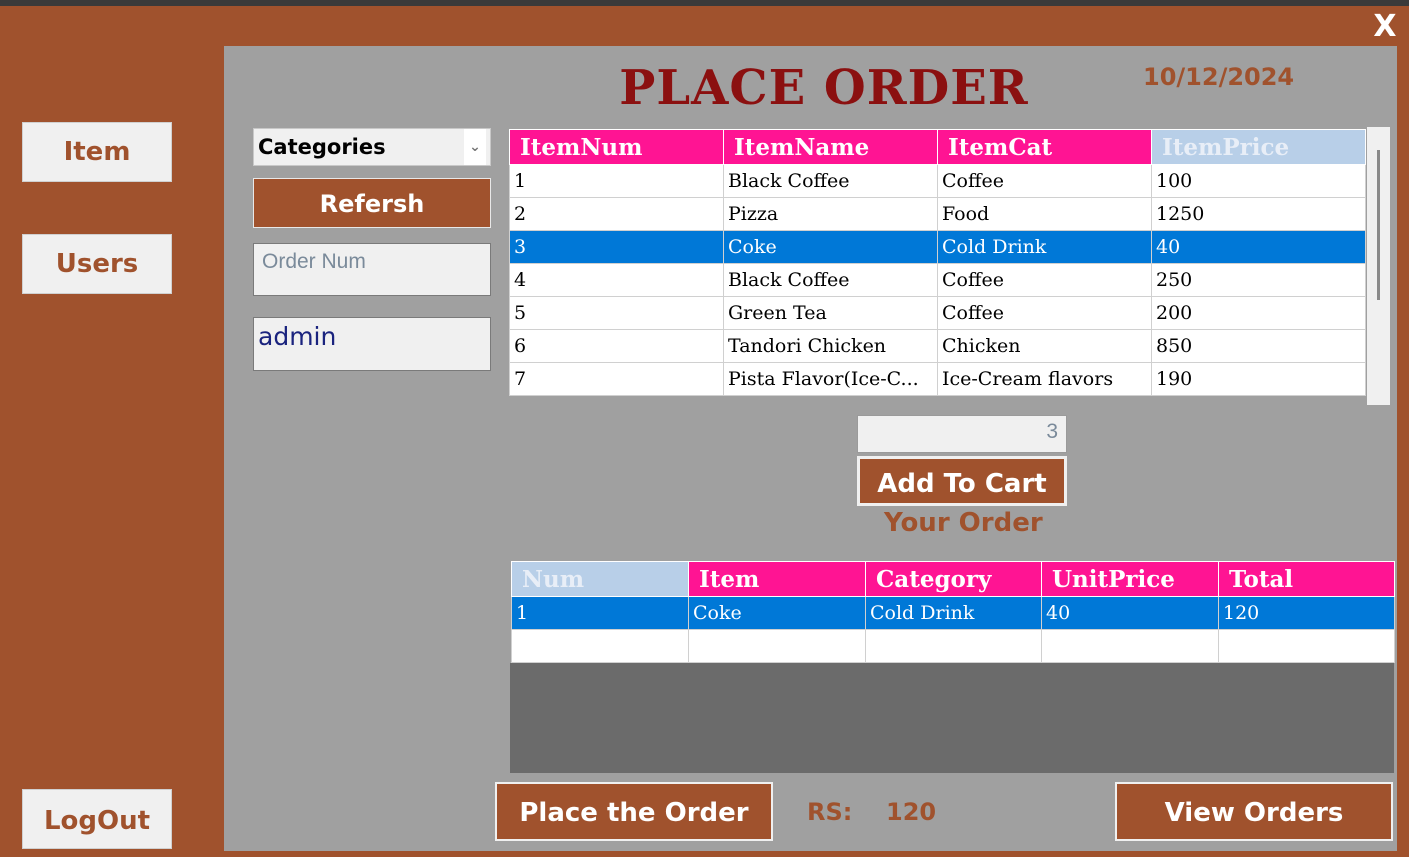 This screenshot has height=857, width=1409. What do you see at coordinates (963, 523) in the screenshot?
I see `your-order-label: Your Order` at bounding box center [963, 523].